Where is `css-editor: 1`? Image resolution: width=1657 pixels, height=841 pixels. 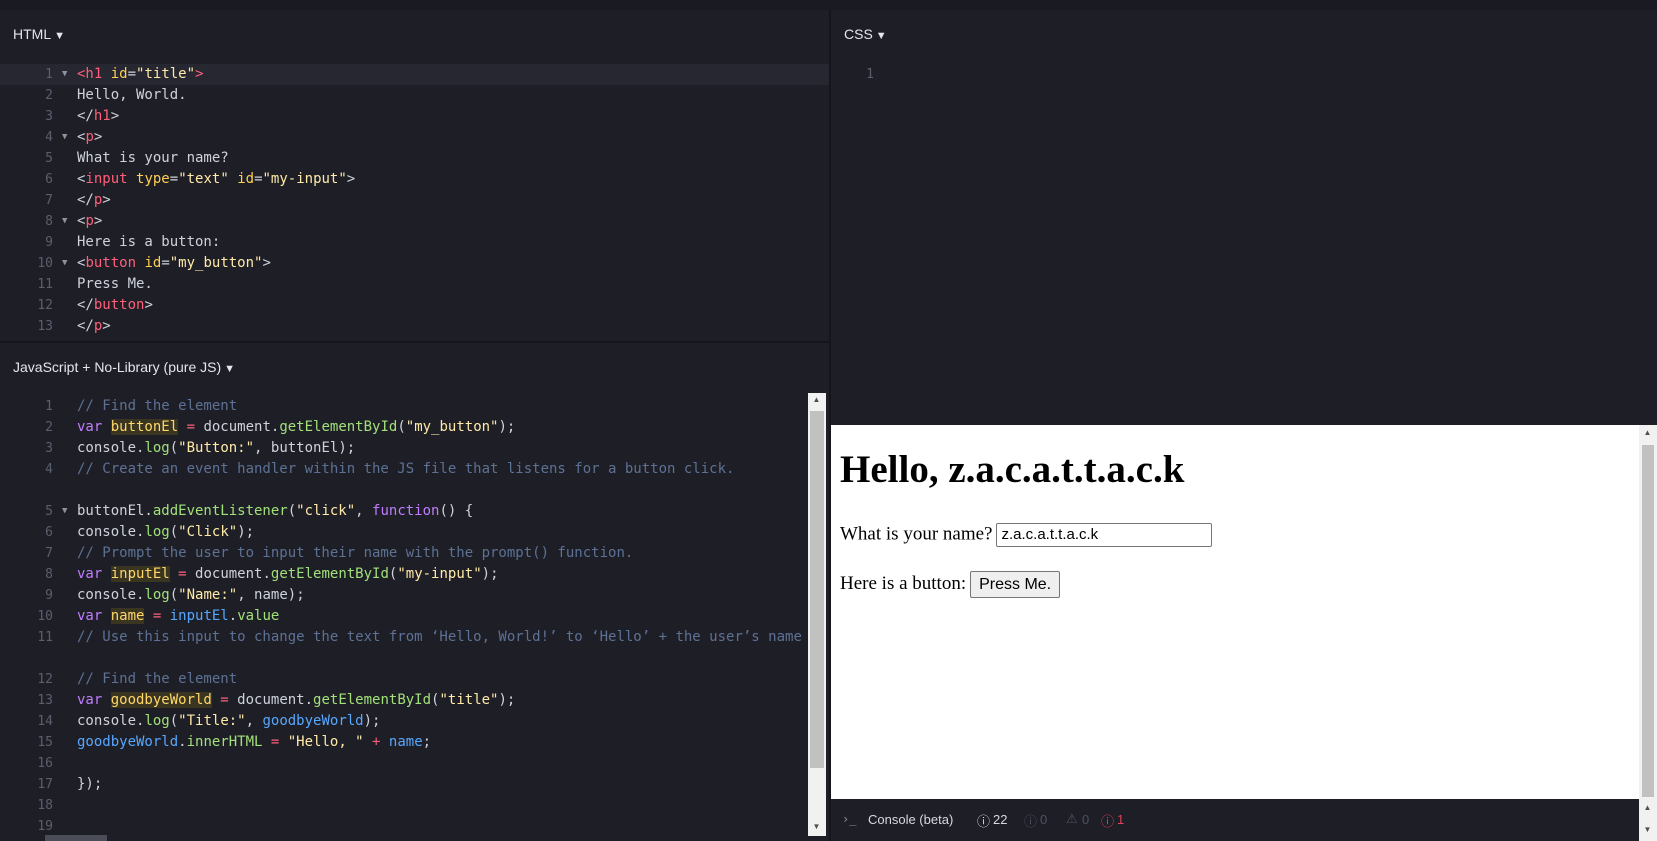 css-editor: 1 is located at coordinates (1244, 74).